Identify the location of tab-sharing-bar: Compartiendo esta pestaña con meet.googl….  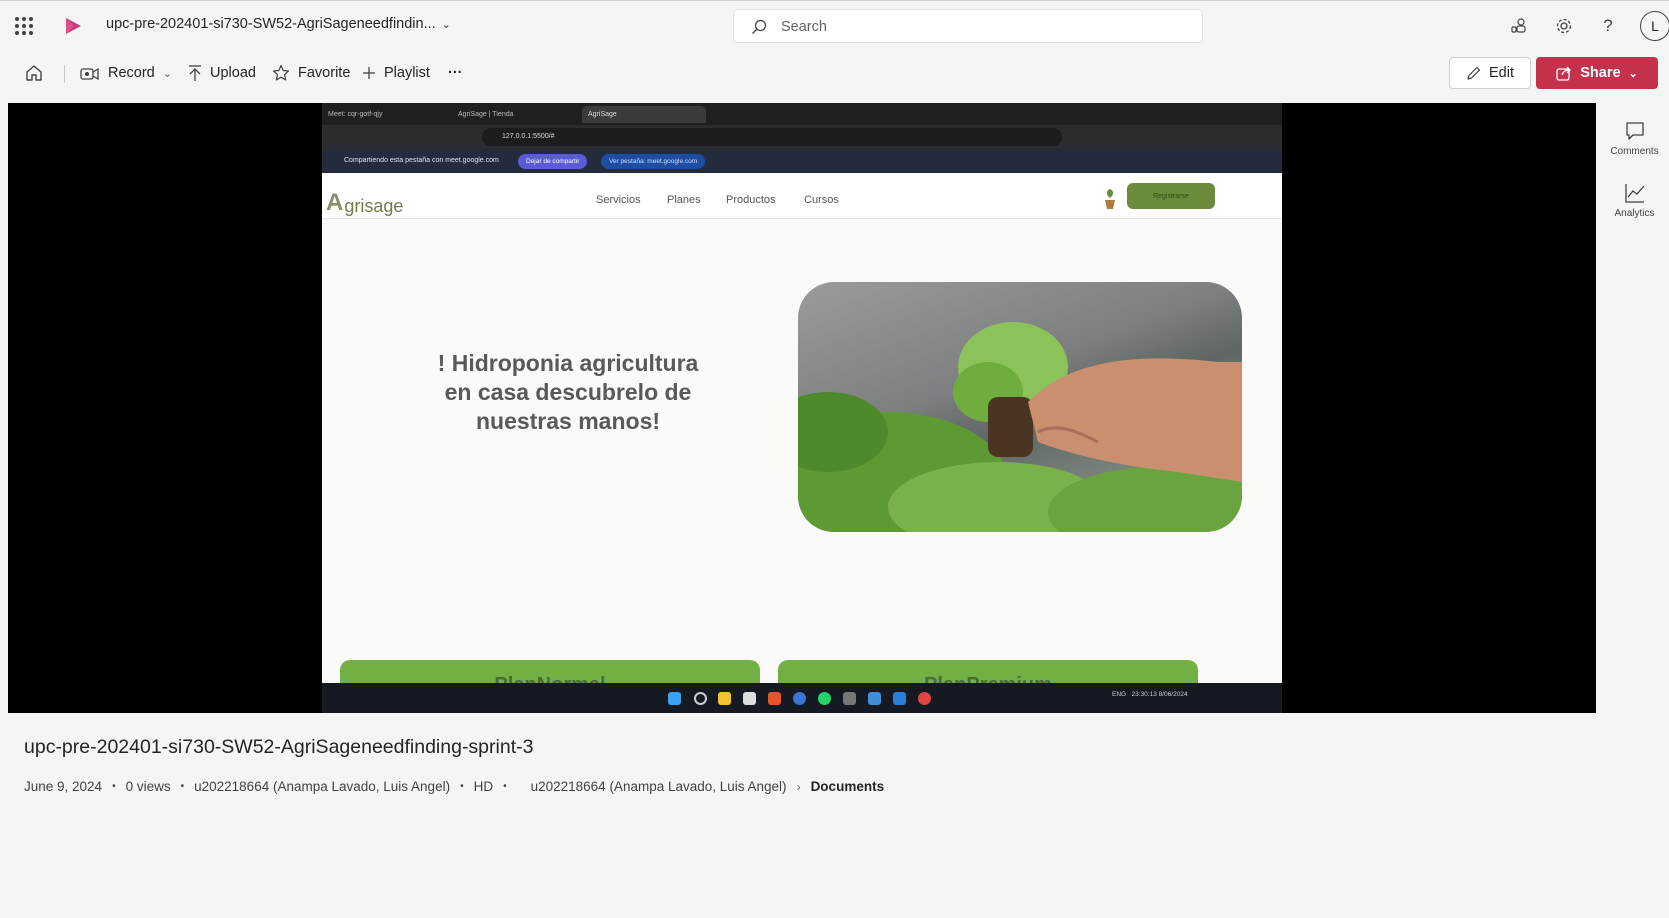
(802, 161).